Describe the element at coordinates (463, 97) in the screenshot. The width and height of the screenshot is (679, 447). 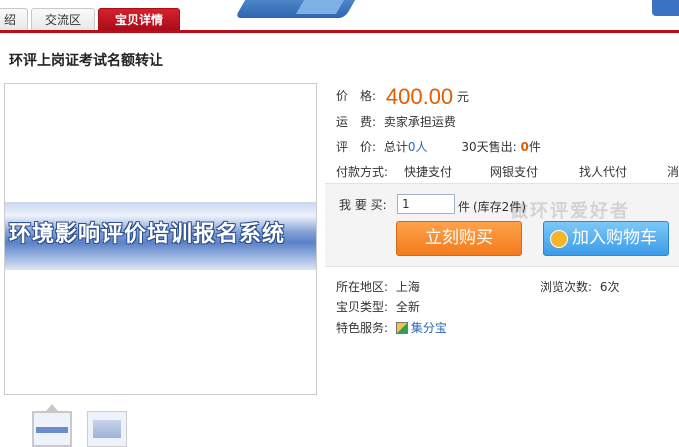
I see `price-unit: 元` at that location.